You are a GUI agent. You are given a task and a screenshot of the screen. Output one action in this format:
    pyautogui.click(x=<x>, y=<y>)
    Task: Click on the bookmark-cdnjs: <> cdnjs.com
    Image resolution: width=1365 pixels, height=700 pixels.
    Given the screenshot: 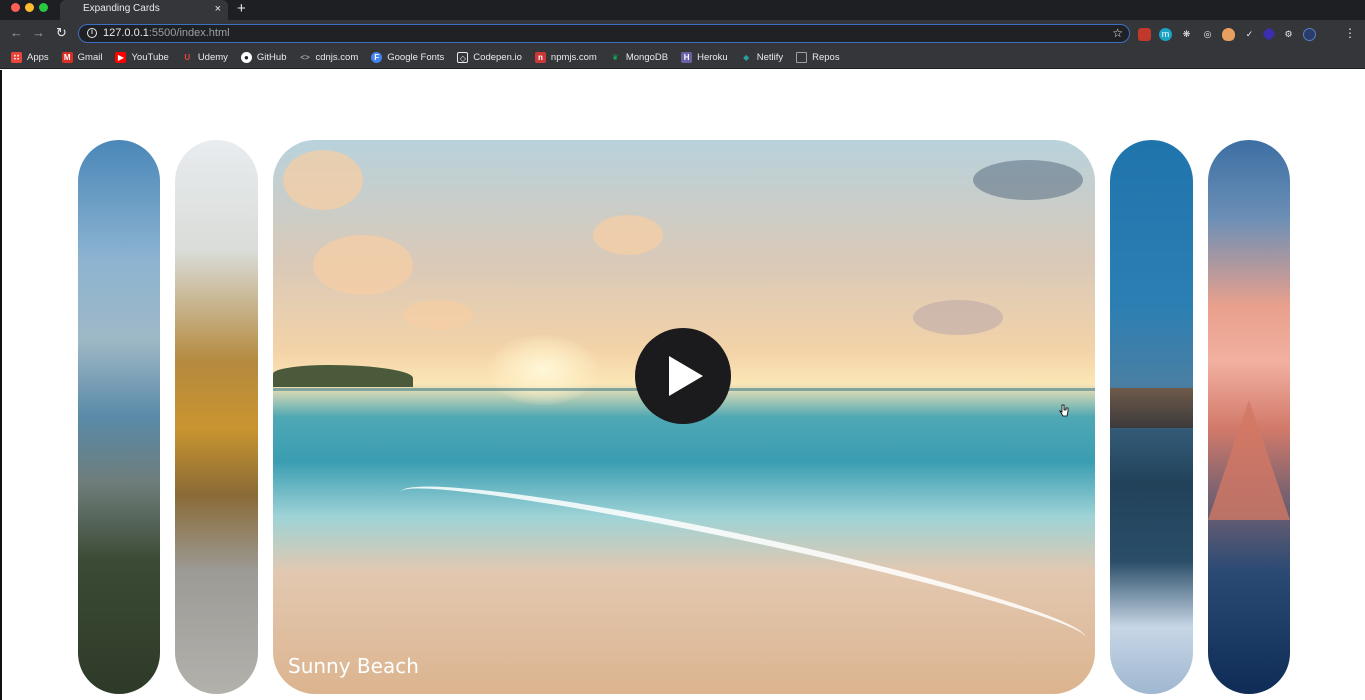 What is the action you would take?
    pyautogui.click(x=328, y=57)
    